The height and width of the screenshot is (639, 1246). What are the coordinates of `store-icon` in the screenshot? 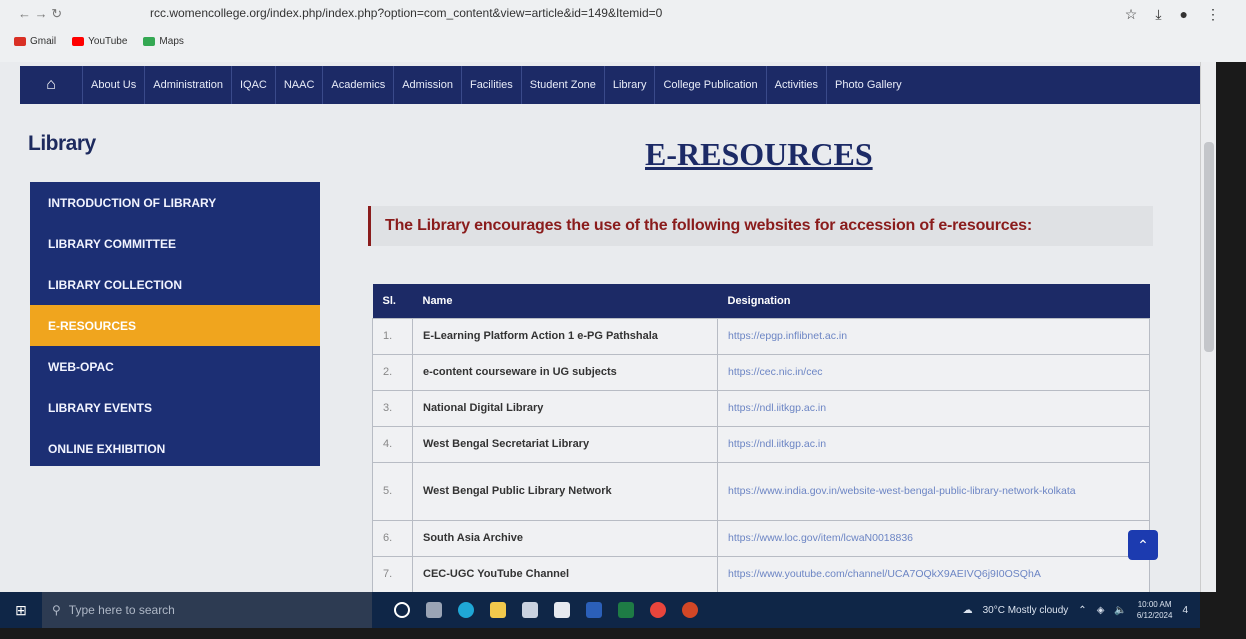 It's located at (530, 610).